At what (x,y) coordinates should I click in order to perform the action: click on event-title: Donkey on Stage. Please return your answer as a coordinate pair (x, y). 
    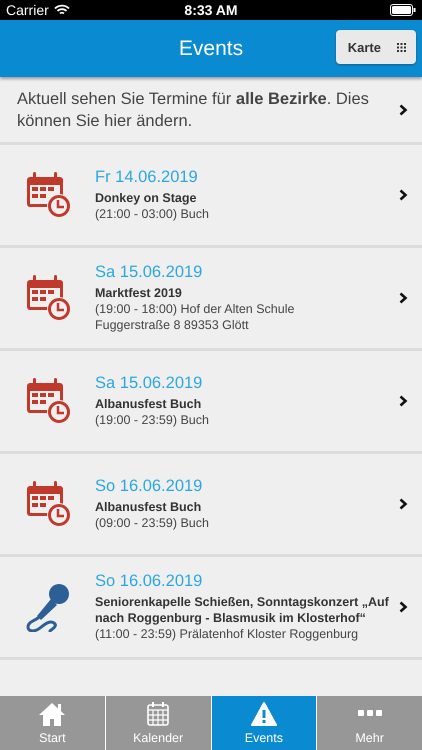
    Looking at the image, I should click on (146, 198).